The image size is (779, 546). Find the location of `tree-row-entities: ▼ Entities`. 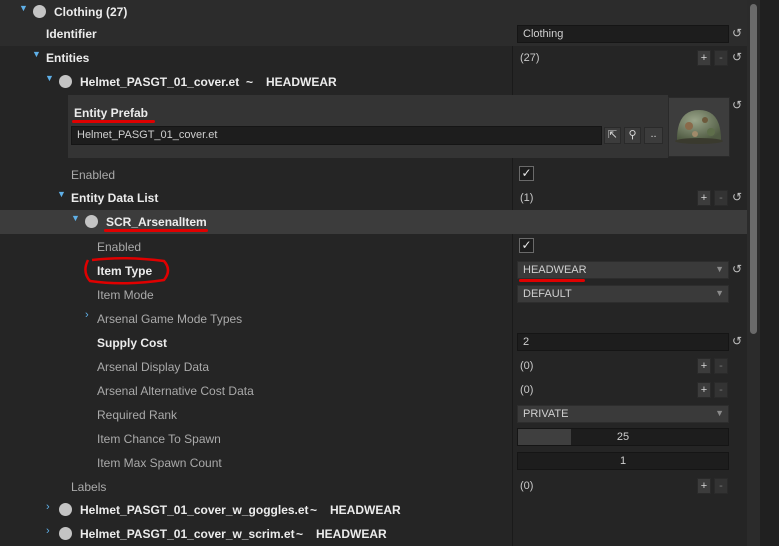

tree-row-entities: ▼ Entities is located at coordinates (373, 58).